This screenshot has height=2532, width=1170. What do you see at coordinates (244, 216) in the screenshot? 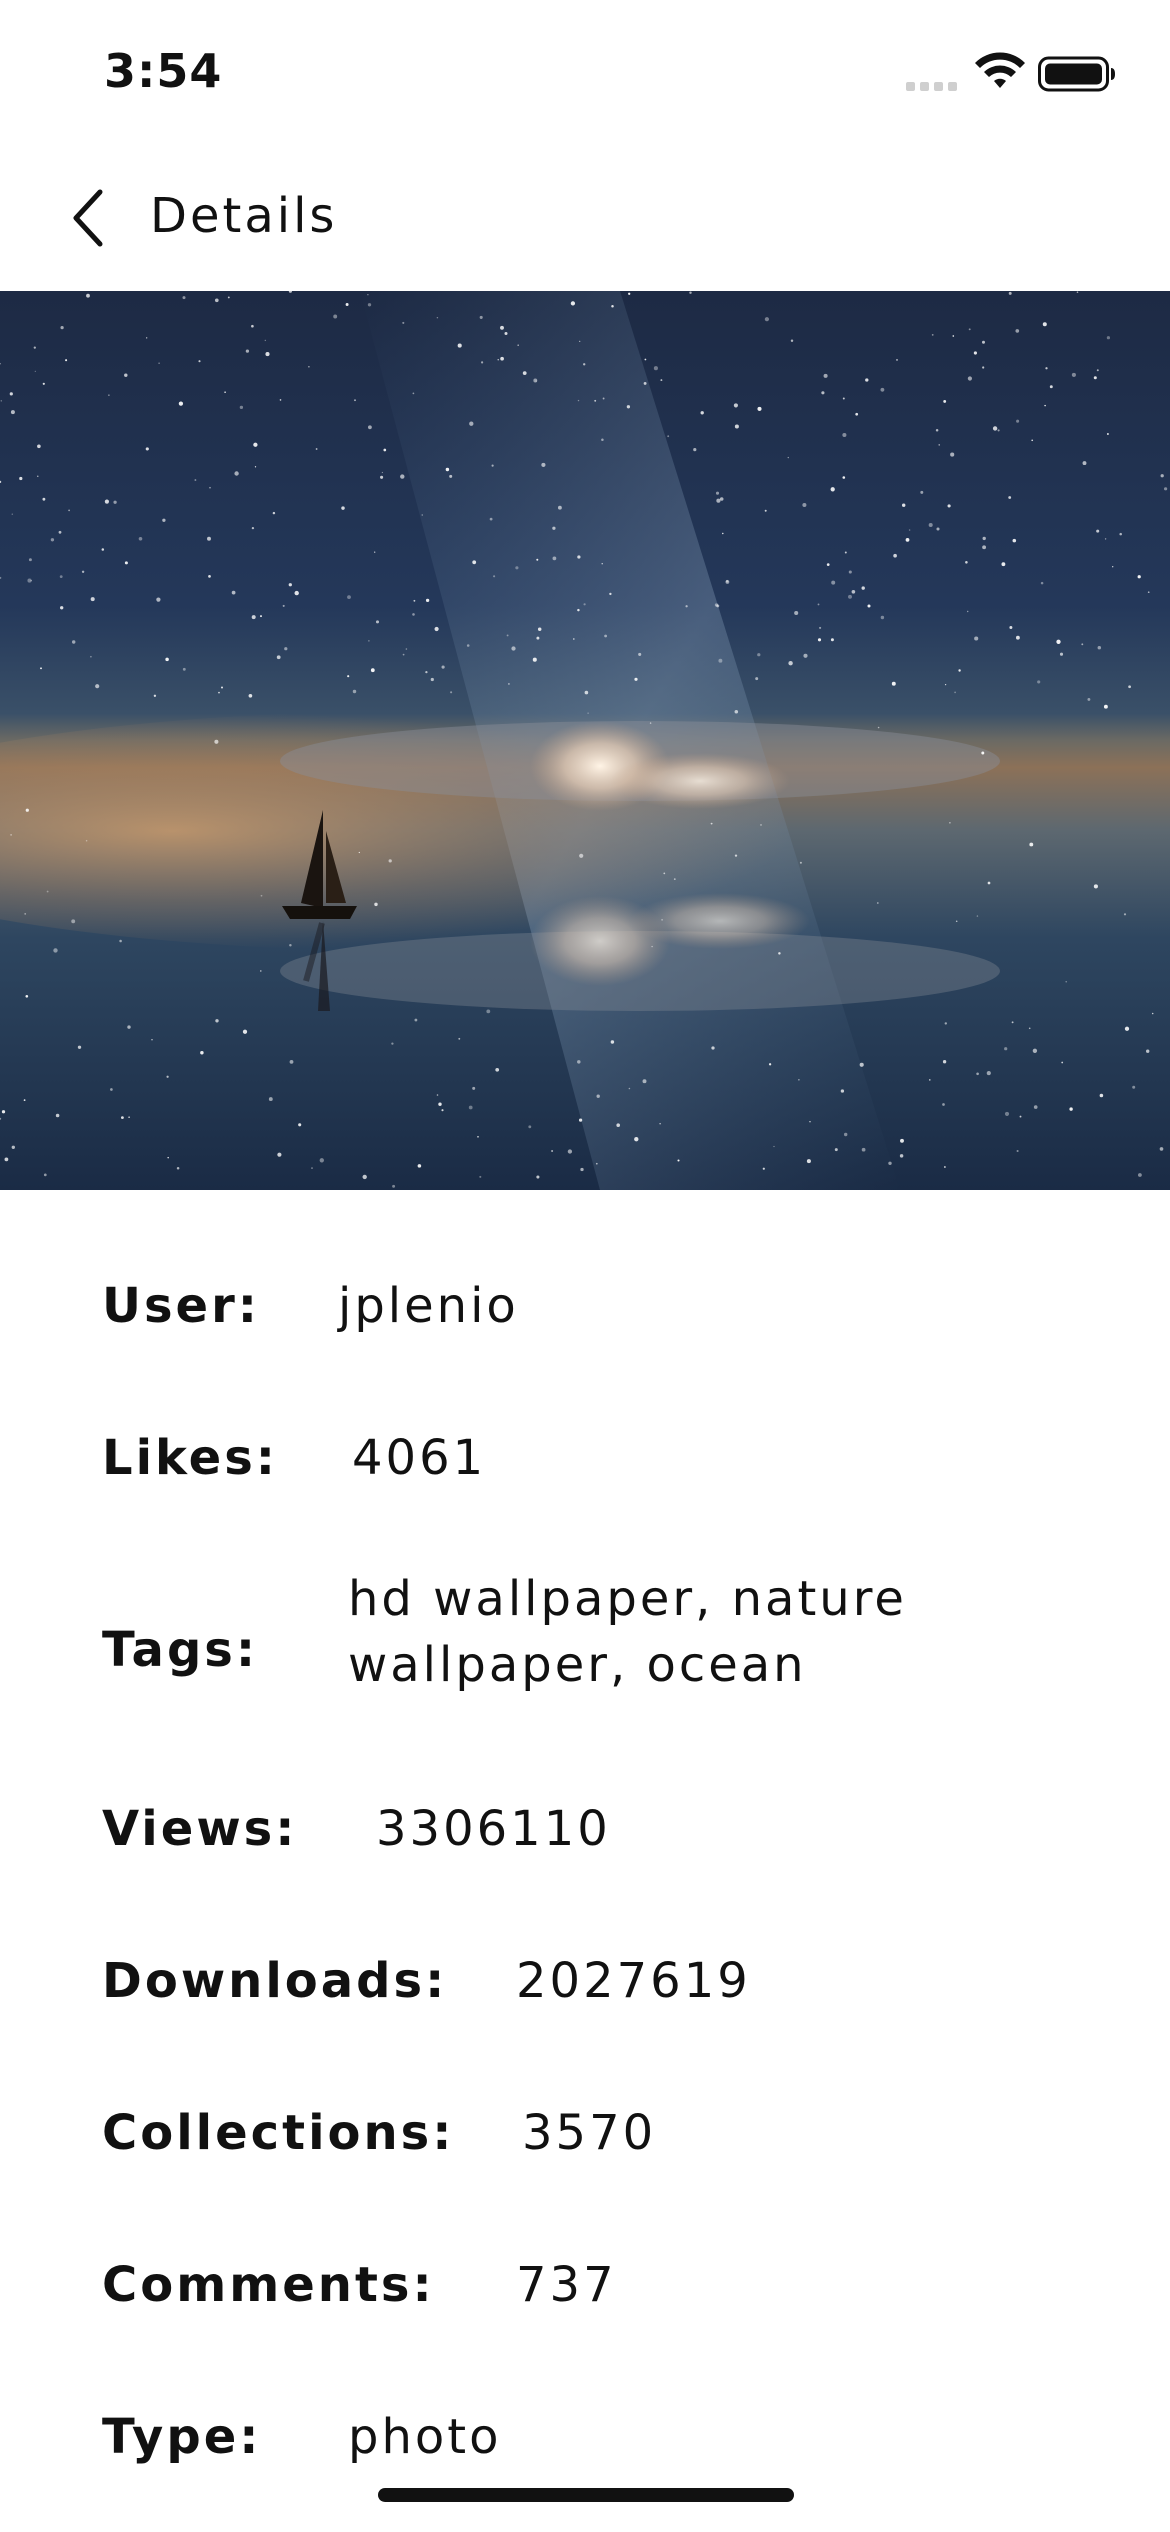
I see `page-title: Details` at bounding box center [244, 216].